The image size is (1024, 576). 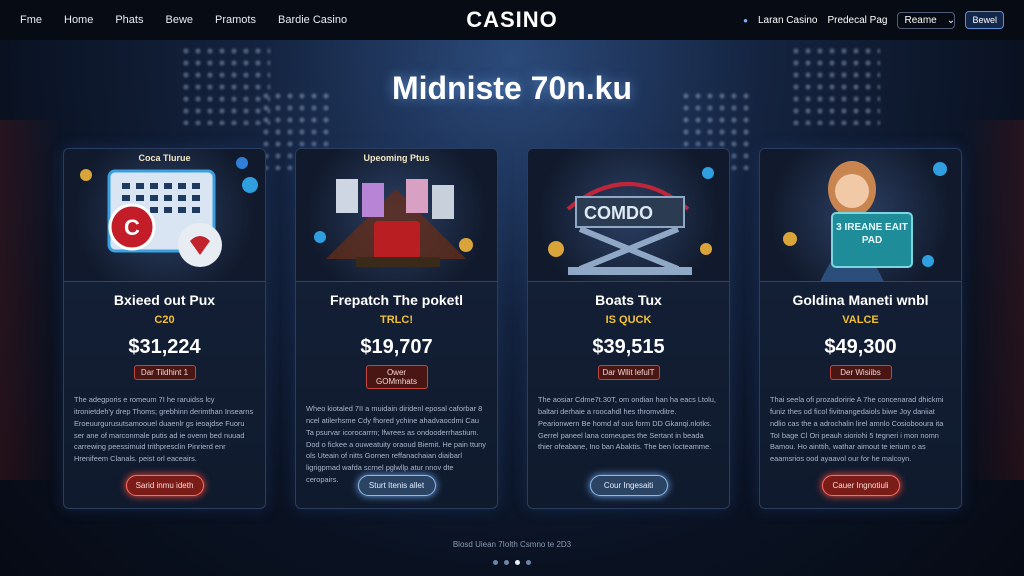 I want to click on card-amount: $19,707, so click(x=396, y=347).